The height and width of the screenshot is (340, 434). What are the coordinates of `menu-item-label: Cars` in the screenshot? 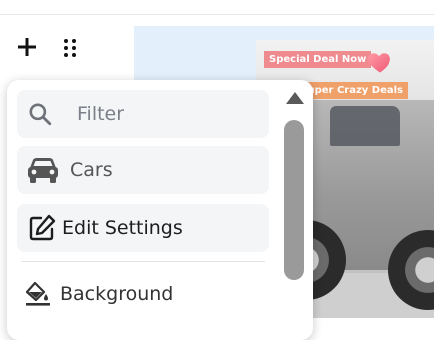 It's located at (91, 170).